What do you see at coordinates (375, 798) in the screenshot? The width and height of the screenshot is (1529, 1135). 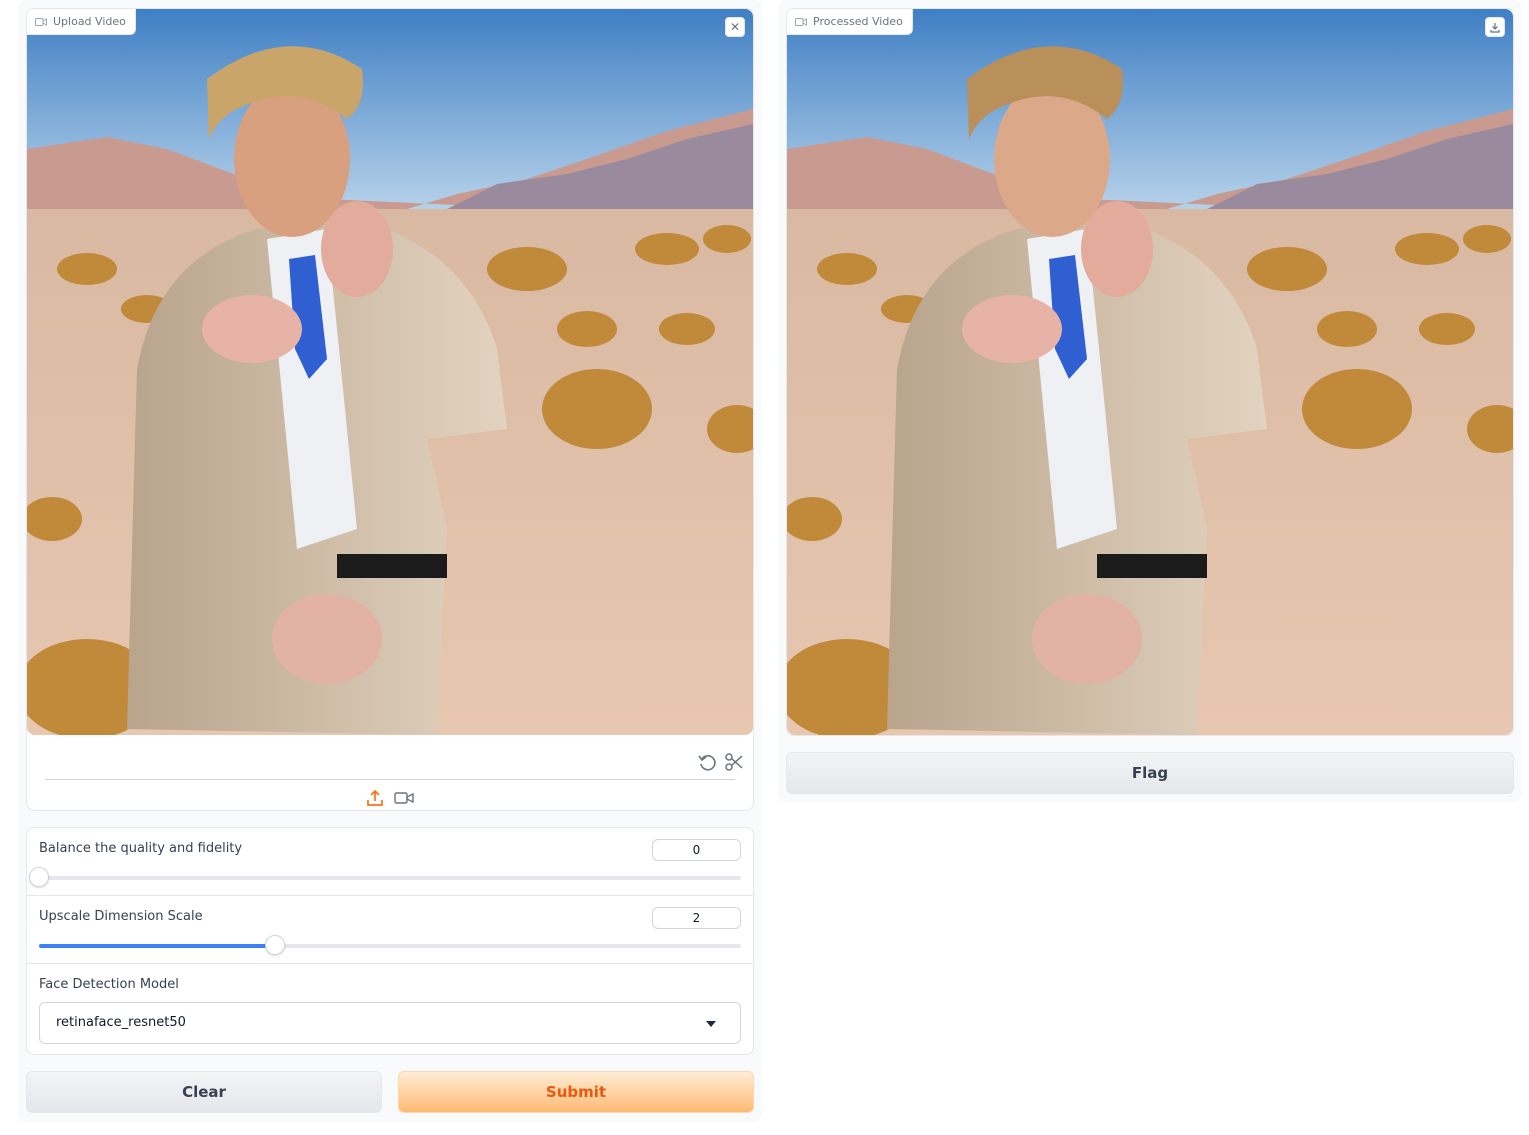 I see `upload-icon` at bounding box center [375, 798].